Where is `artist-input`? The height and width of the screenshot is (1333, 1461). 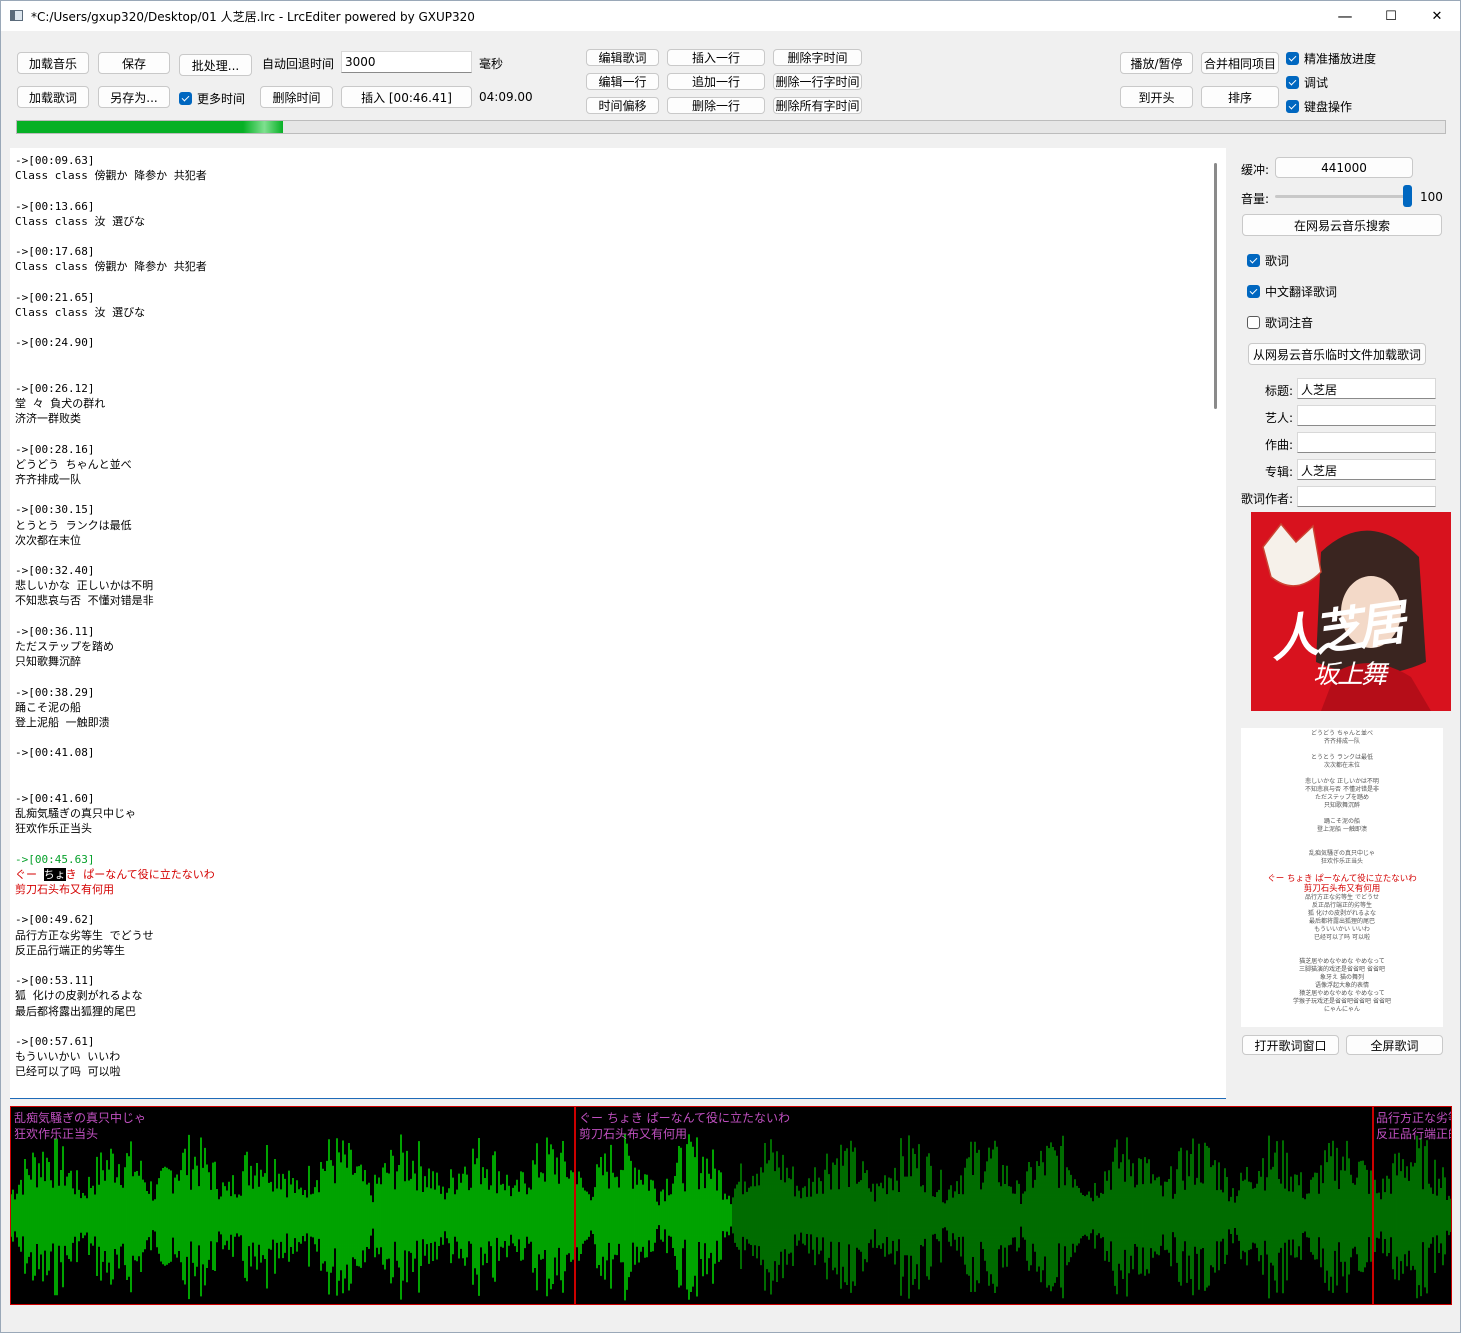
artist-input is located at coordinates (1366, 415).